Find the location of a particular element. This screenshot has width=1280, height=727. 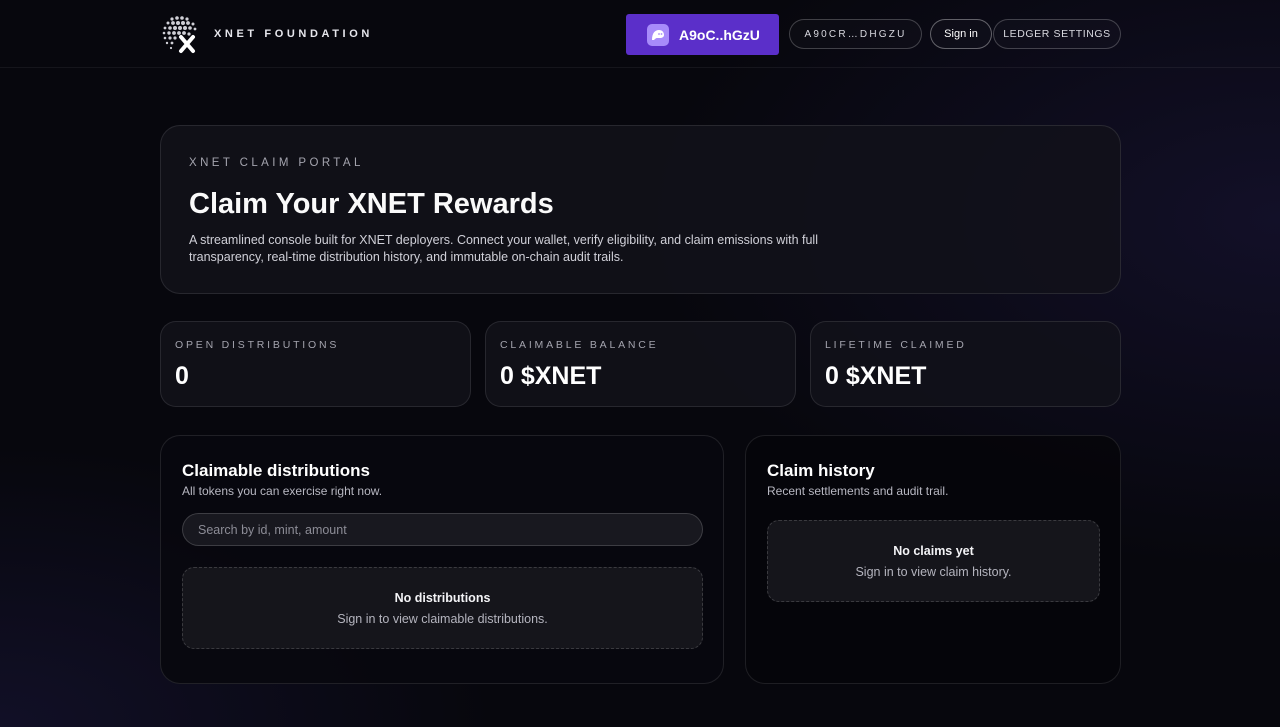

page-title: Claim Your XNET Rewards is located at coordinates (371, 204).